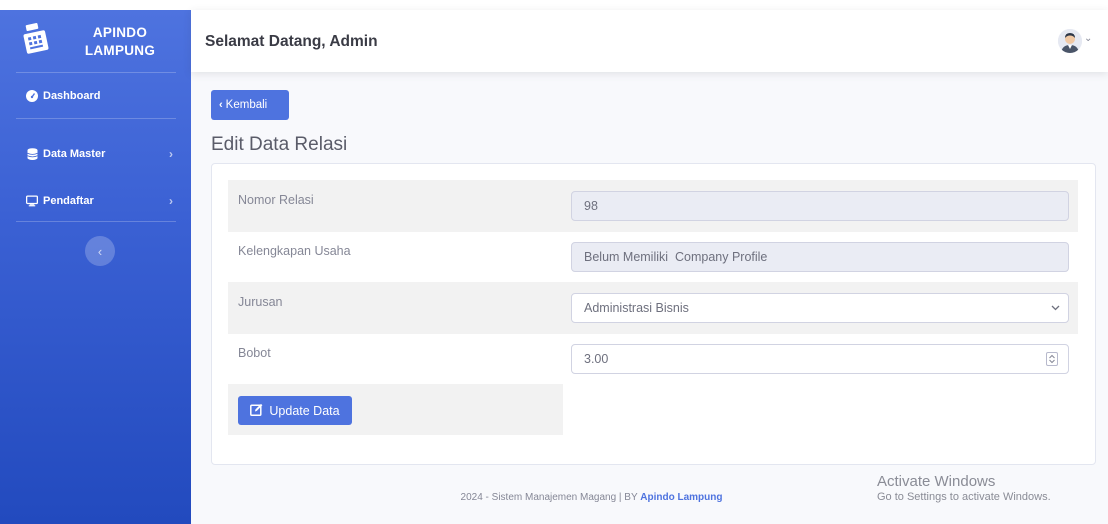 The height and width of the screenshot is (524, 1108). Describe the element at coordinates (260, 302) in the screenshot. I see `jurusan-label: Jurusan` at that location.